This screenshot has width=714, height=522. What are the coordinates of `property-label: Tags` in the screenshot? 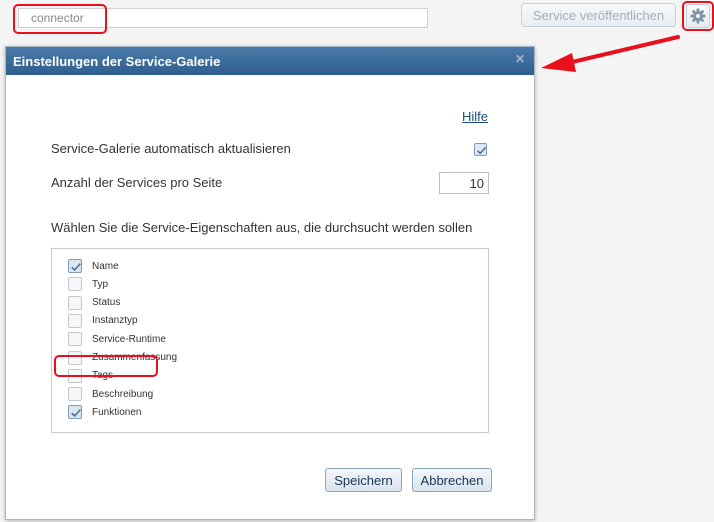 It's located at (103, 376).